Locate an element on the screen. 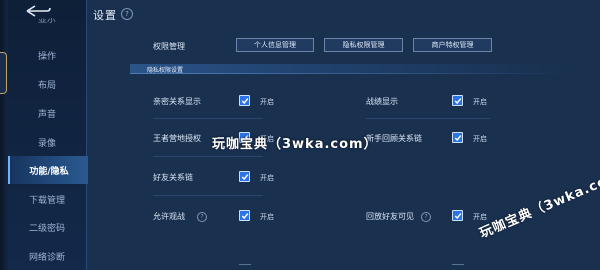  allow-spectate-checkbox is located at coordinates (244, 215).